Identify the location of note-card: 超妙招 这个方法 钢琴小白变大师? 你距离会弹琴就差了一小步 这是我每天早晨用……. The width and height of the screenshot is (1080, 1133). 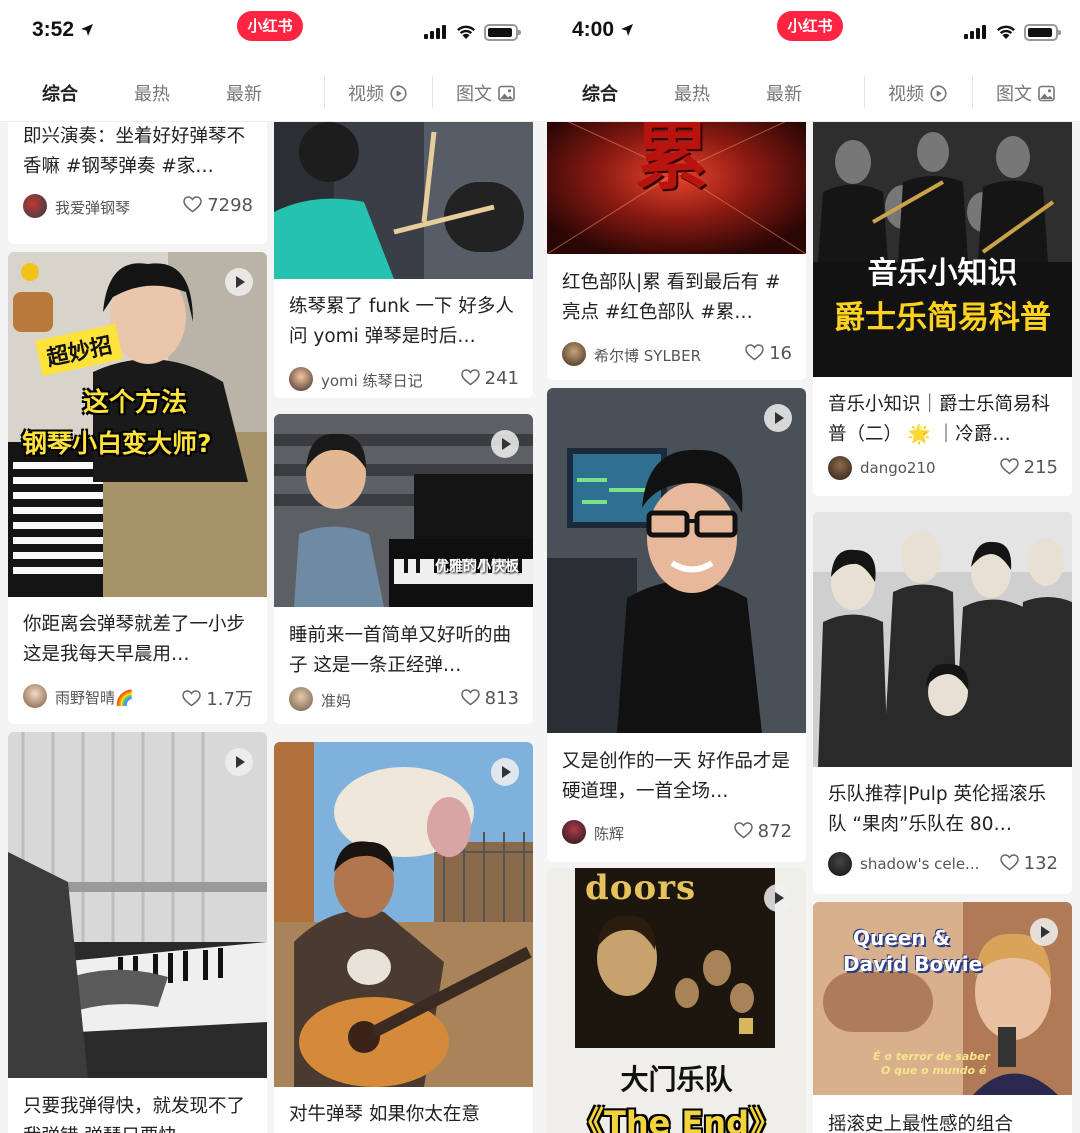
(137, 488).